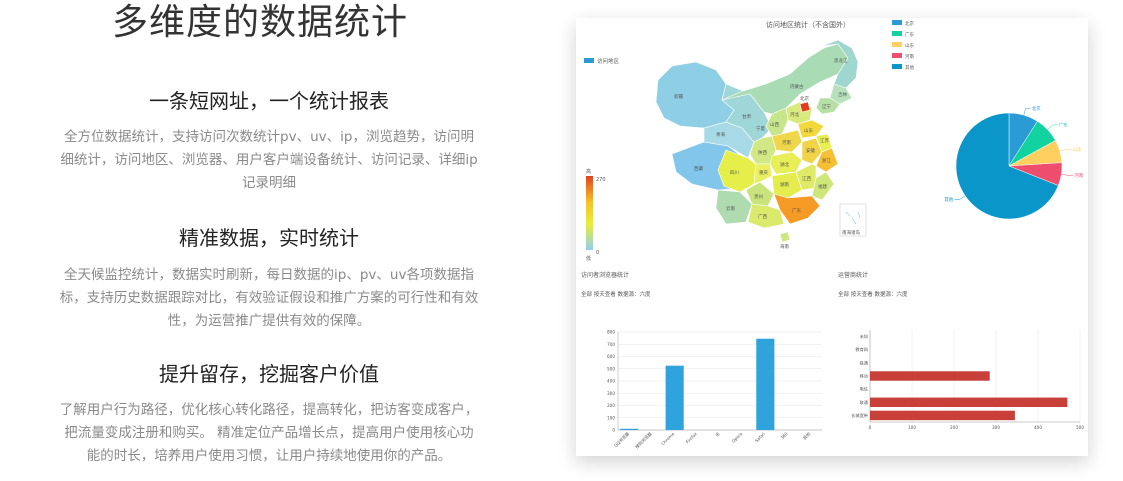 Image resolution: width=1123 pixels, height=481 pixels. I want to click on x-tick-label: Opera, so click(737, 437).